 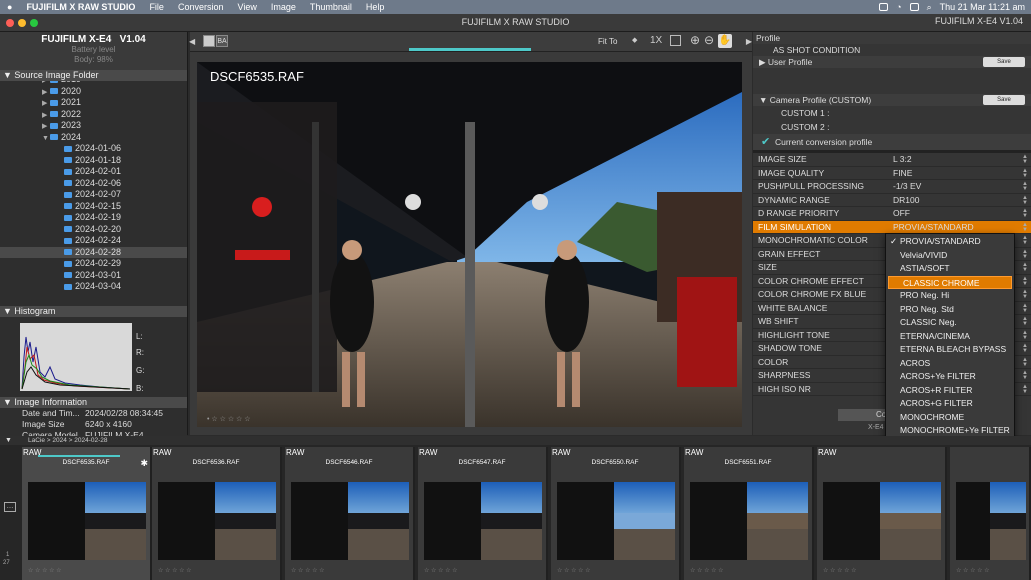 What do you see at coordinates (93, 75) in the screenshot?
I see `source-folder-header: ▼ Source Image Folder` at bounding box center [93, 75].